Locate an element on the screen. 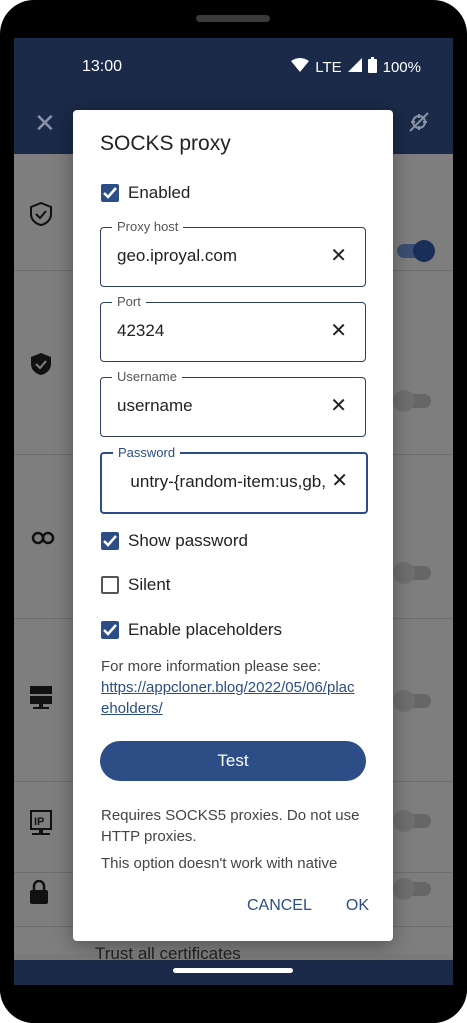 This screenshot has width=467, height=1023. username-label: Username is located at coordinates (147, 376).